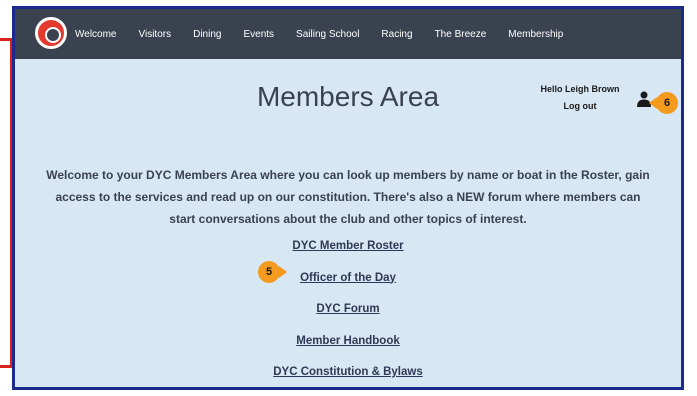 Image resolution: width=697 pixels, height=396 pixels. I want to click on nav-item-welcome: Welcome, so click(96, 34).